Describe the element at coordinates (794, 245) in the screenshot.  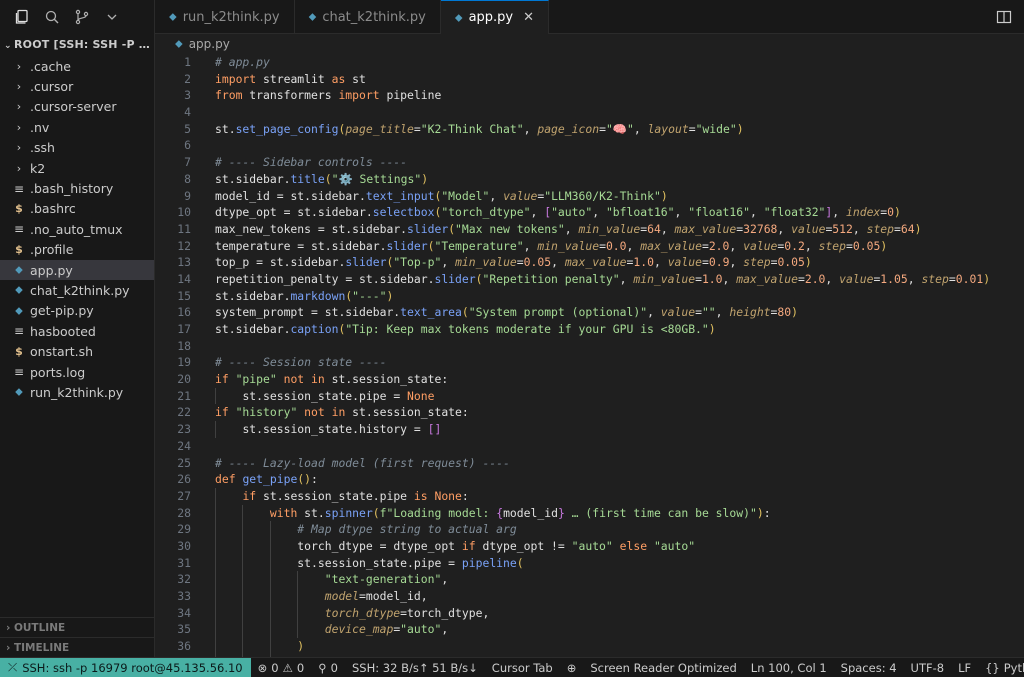
I see `code-token: 0.2` at that location.